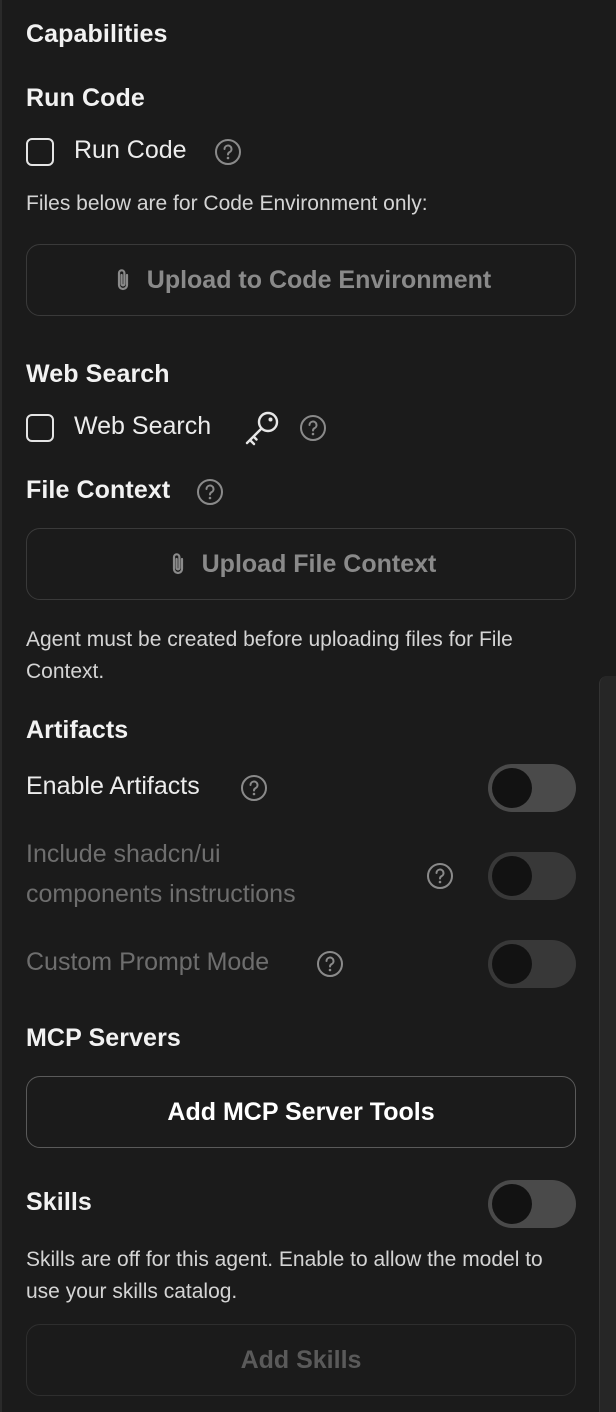 Image resolution: width=616 pixels, height=1412 pixels. Describe the element at coordinates (1, 706) in the screenshot. I see `panel-left-border` at that location.